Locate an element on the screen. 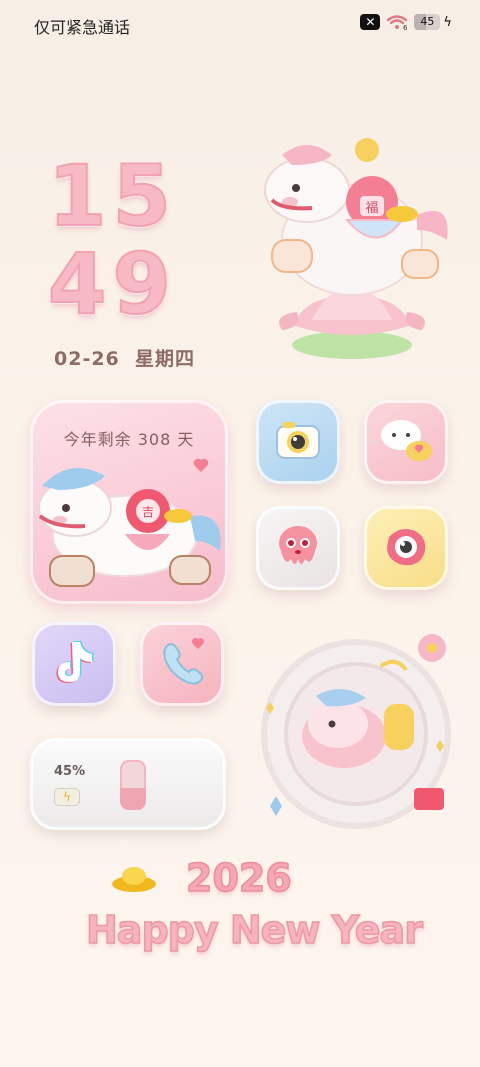 Image resolution: width=480 pixels, height=1067 pixels. year-countdown-widget: 今年剩余 308 天 吉 is located at coordinates (129, 502).